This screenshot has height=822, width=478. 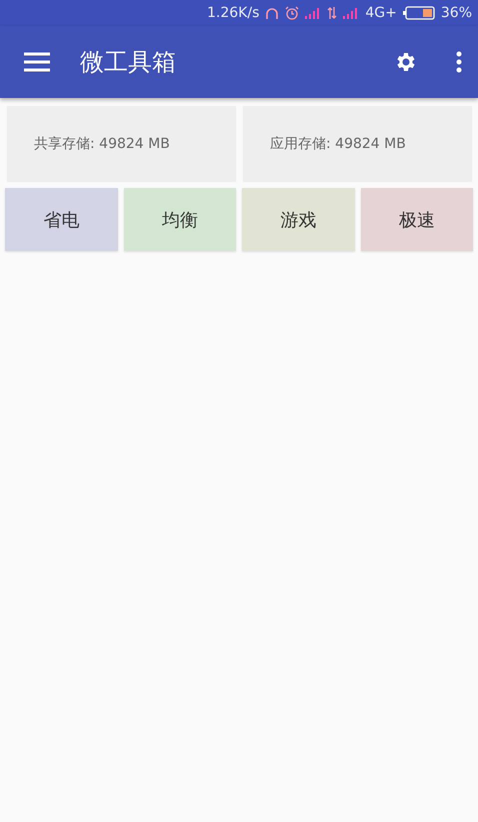 I want to click on battery-percent: 36%, so click(x=456, y=13).